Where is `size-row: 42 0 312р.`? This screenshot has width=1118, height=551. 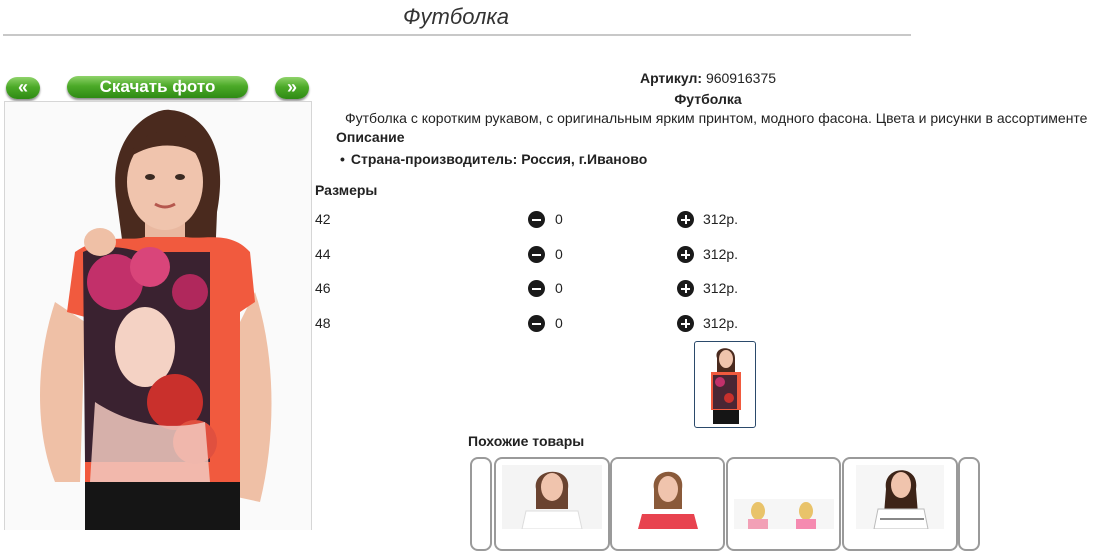
size-row: 42 0 312р. is located at coordinates (545, 219).